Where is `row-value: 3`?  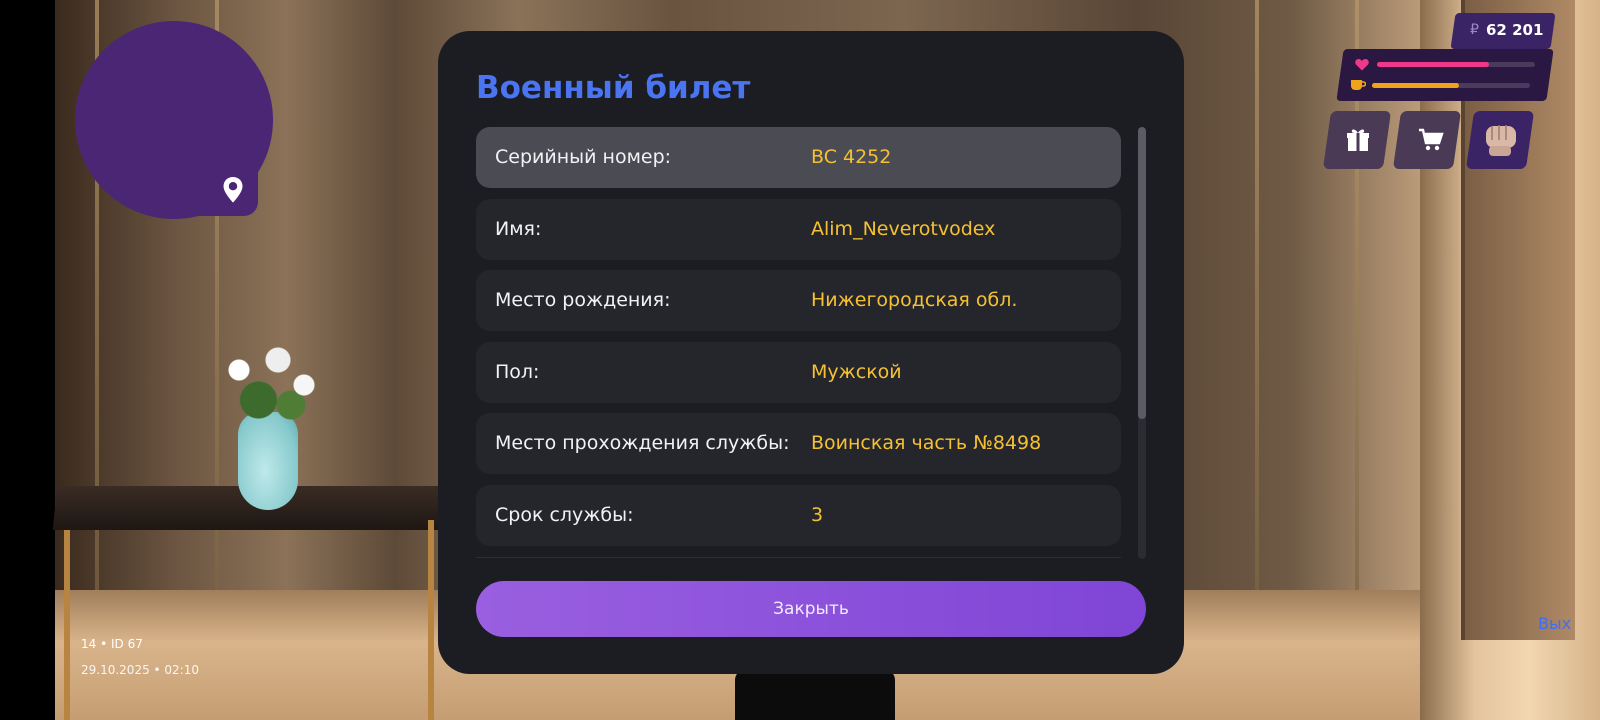 row-value: 3 is located at coordinates (817, 515).